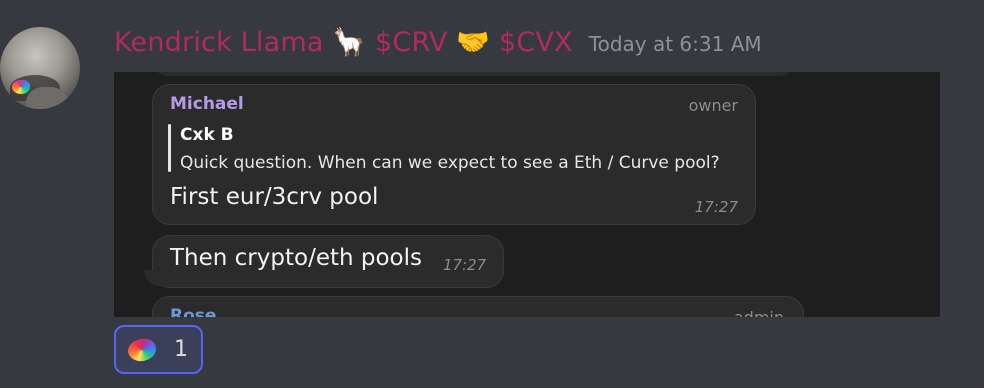  What do you see at coordinates (47, 98) in the screenshot?
I see `avatar-figure-shape` at bounding box center [47, 98].